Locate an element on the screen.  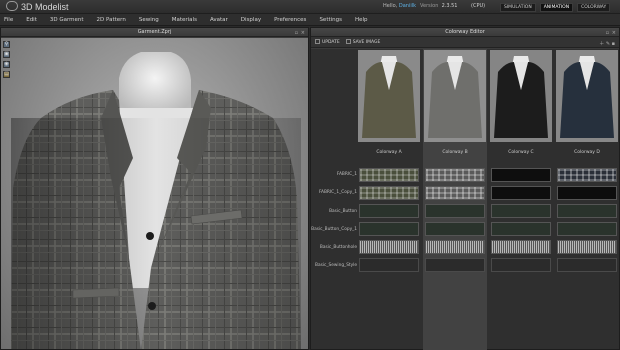
version-value: 2.3.51 is located at coordinates (449, 6).